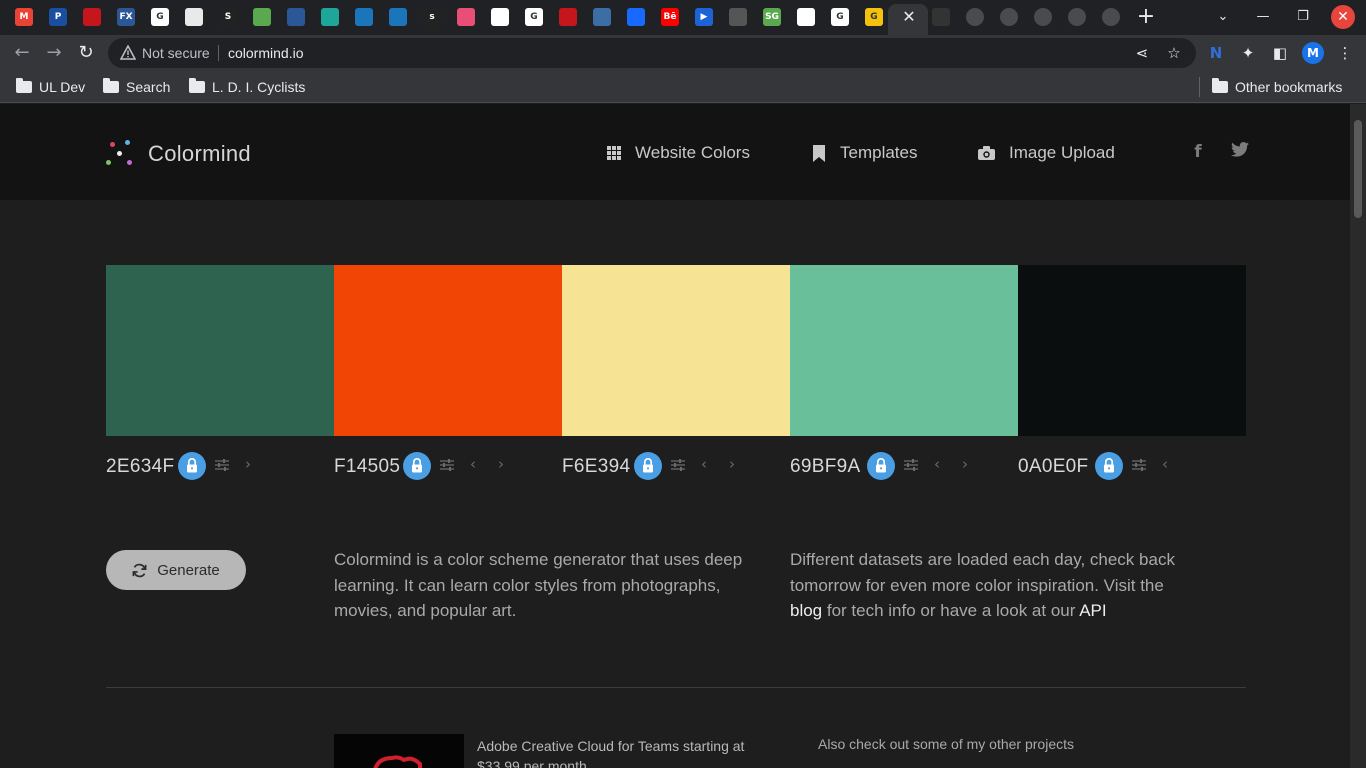  What do you see at coordinates (772, 17) in the screenshot?
I see `tab-favicon-icon: SG` at bounding box center [772, 17].